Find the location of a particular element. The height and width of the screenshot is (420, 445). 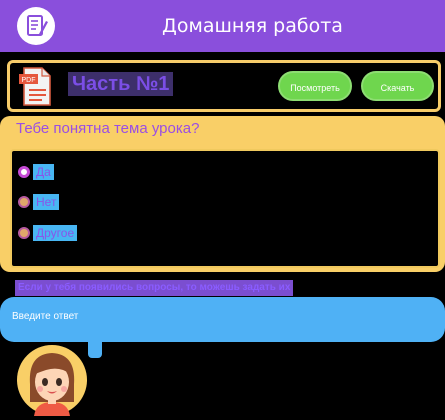

radio-checked-icon is located at coordinates (24, 172).